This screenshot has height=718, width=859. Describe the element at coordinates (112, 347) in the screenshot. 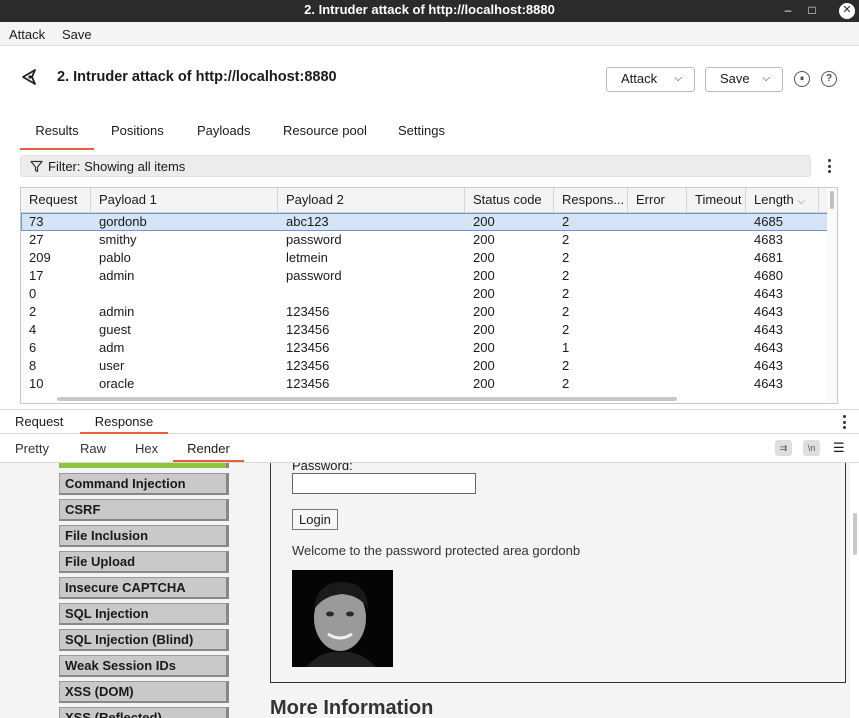

I see `cell-payload-1: adm` at that location.